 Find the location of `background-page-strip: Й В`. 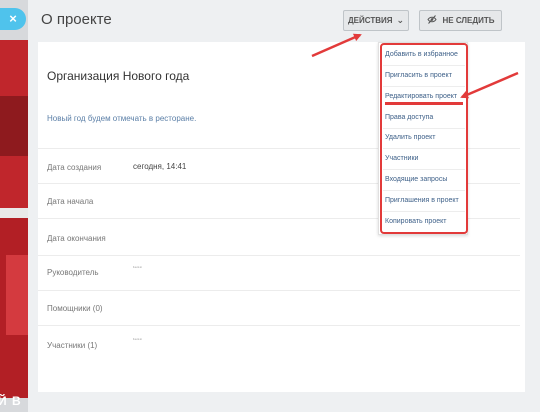

background-page-strip: Й В is located at coordinates (14, 206).